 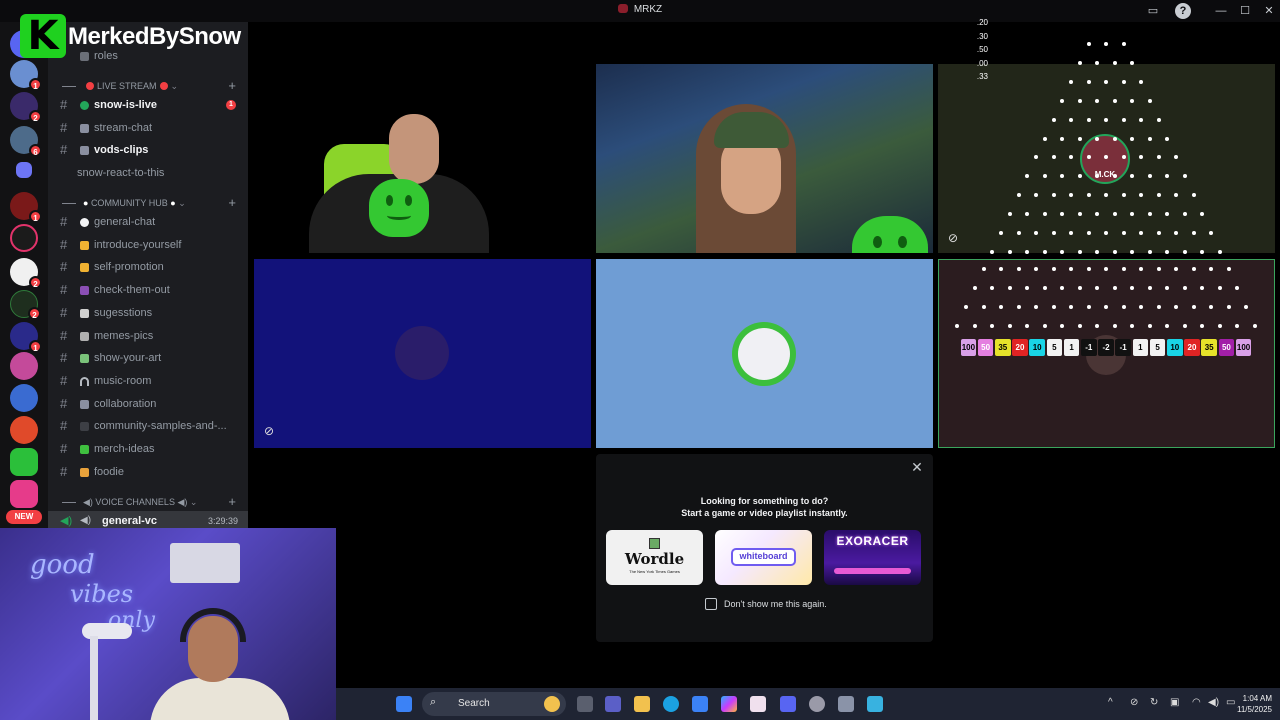 What do you see at coordinates (148, 86) in the screenshot?
I see `category-live-stream: LIVE STREAM ⌄ +` at bounding box center [148, 86].